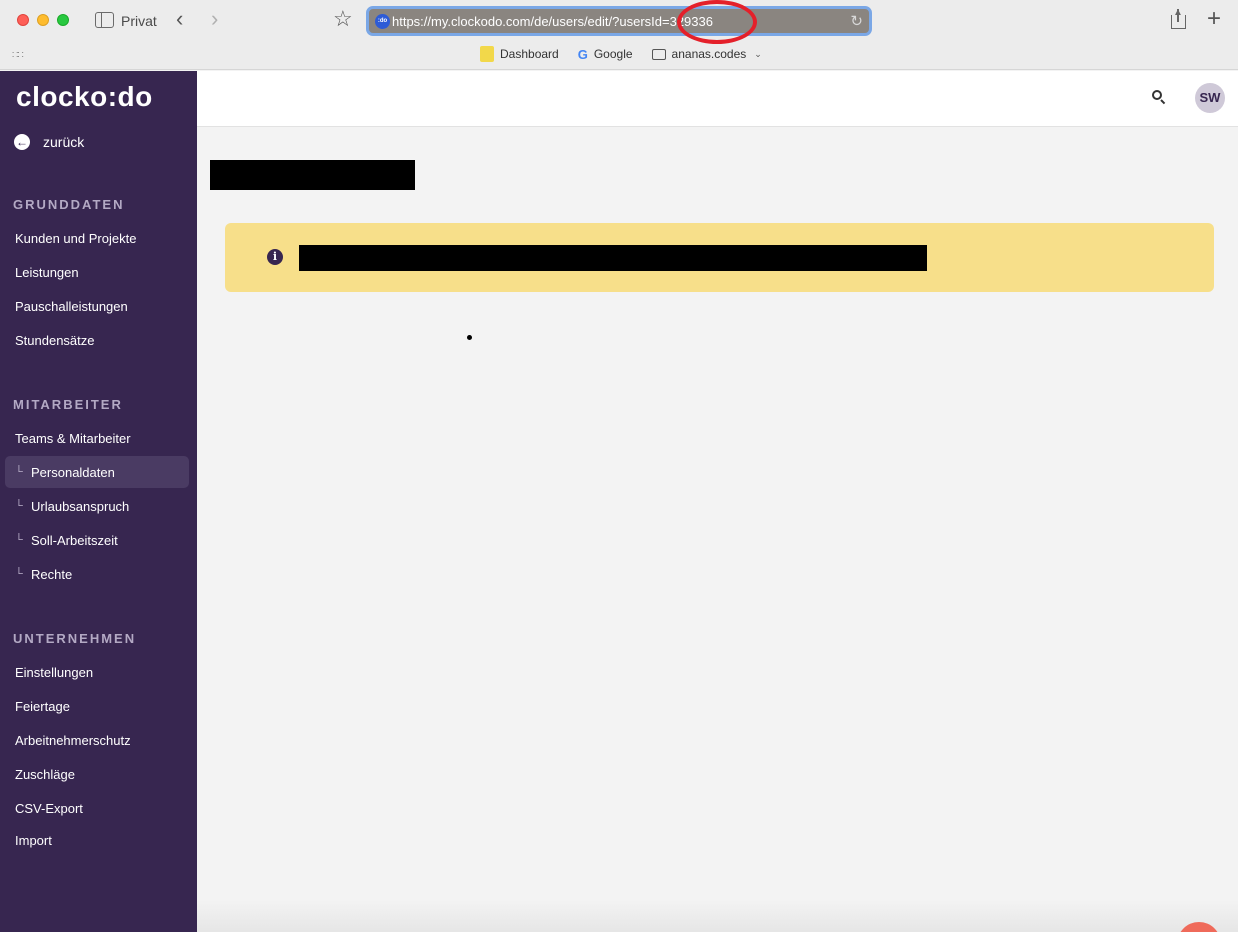  I want to click on back-label: zurück, so click(64, 142).